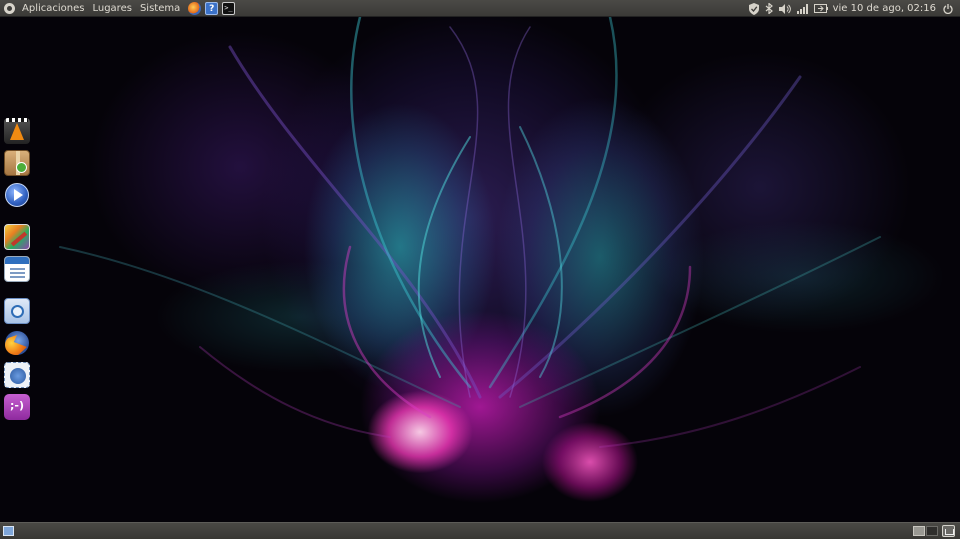 This screenshot has width=960, height=539. What do you see at coordinates (160, 8) in the screenshot?
I see `menu-system: Sistema` at bounding box center [160, 8].